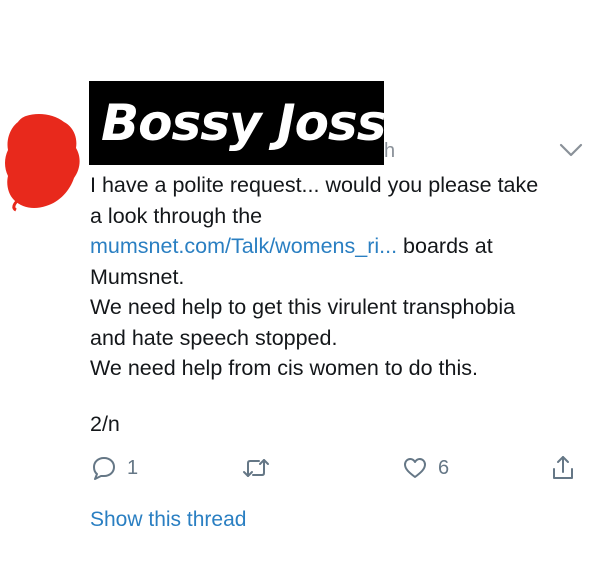 Image resolution: width=600 pixels, height=579 pixels. I want to click on share-icon, so click(563, 467).